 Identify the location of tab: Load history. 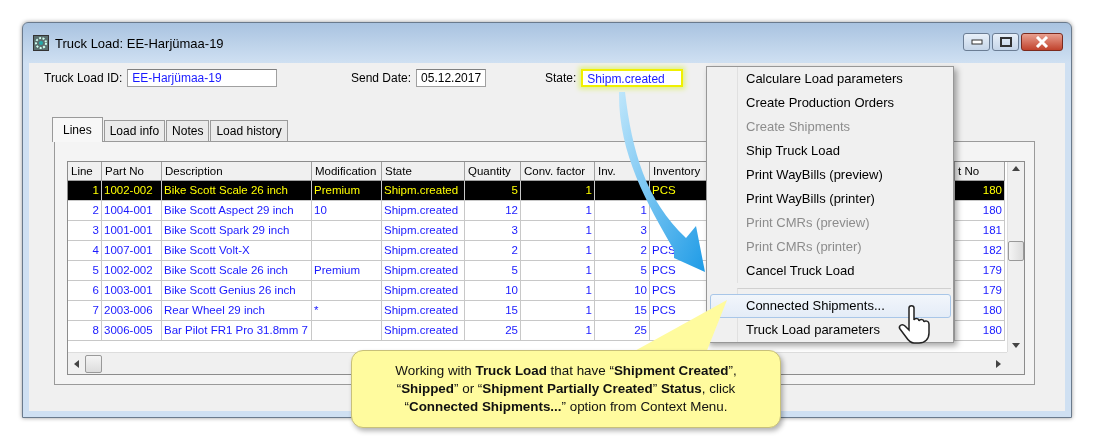
(249, 130).